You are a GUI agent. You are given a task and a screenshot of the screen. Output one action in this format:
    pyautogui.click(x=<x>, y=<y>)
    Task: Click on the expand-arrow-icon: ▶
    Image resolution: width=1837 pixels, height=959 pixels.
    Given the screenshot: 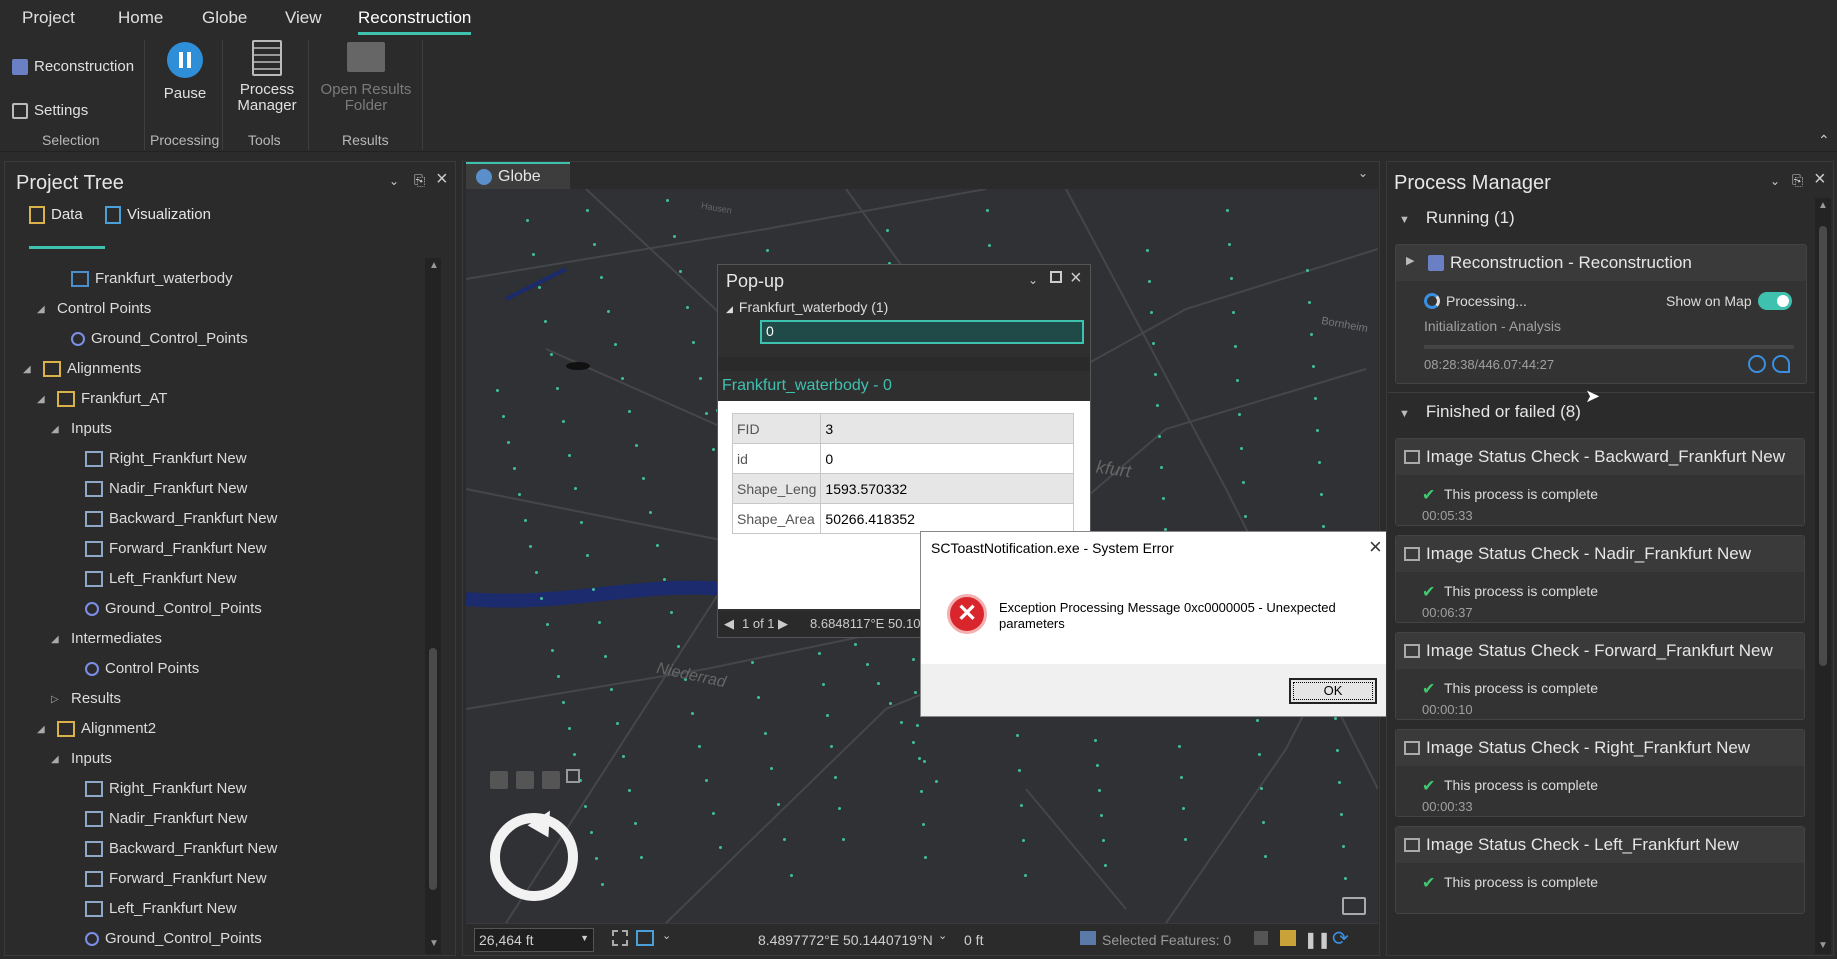 What is the action you would take?
    pyautogui.click(x=1410, y=260)
    